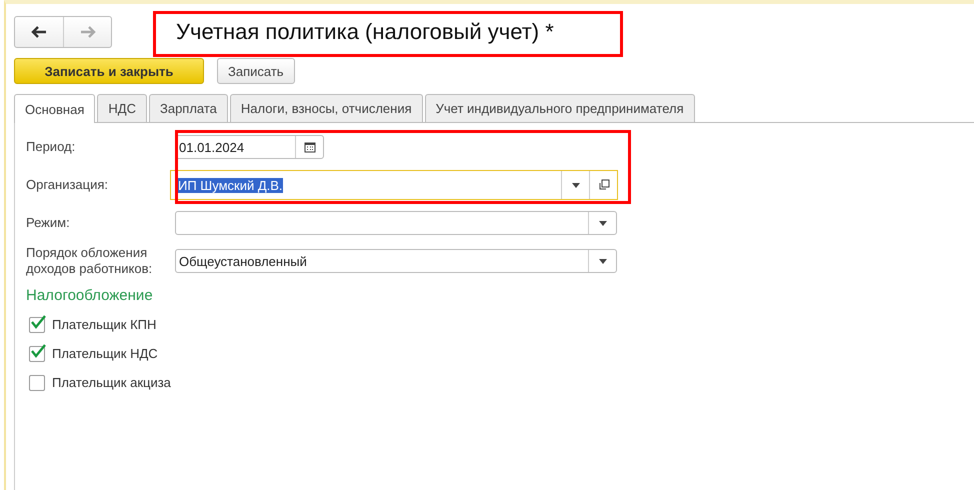  I want to click on date-field: 01.01.2024, so click(249, 147).